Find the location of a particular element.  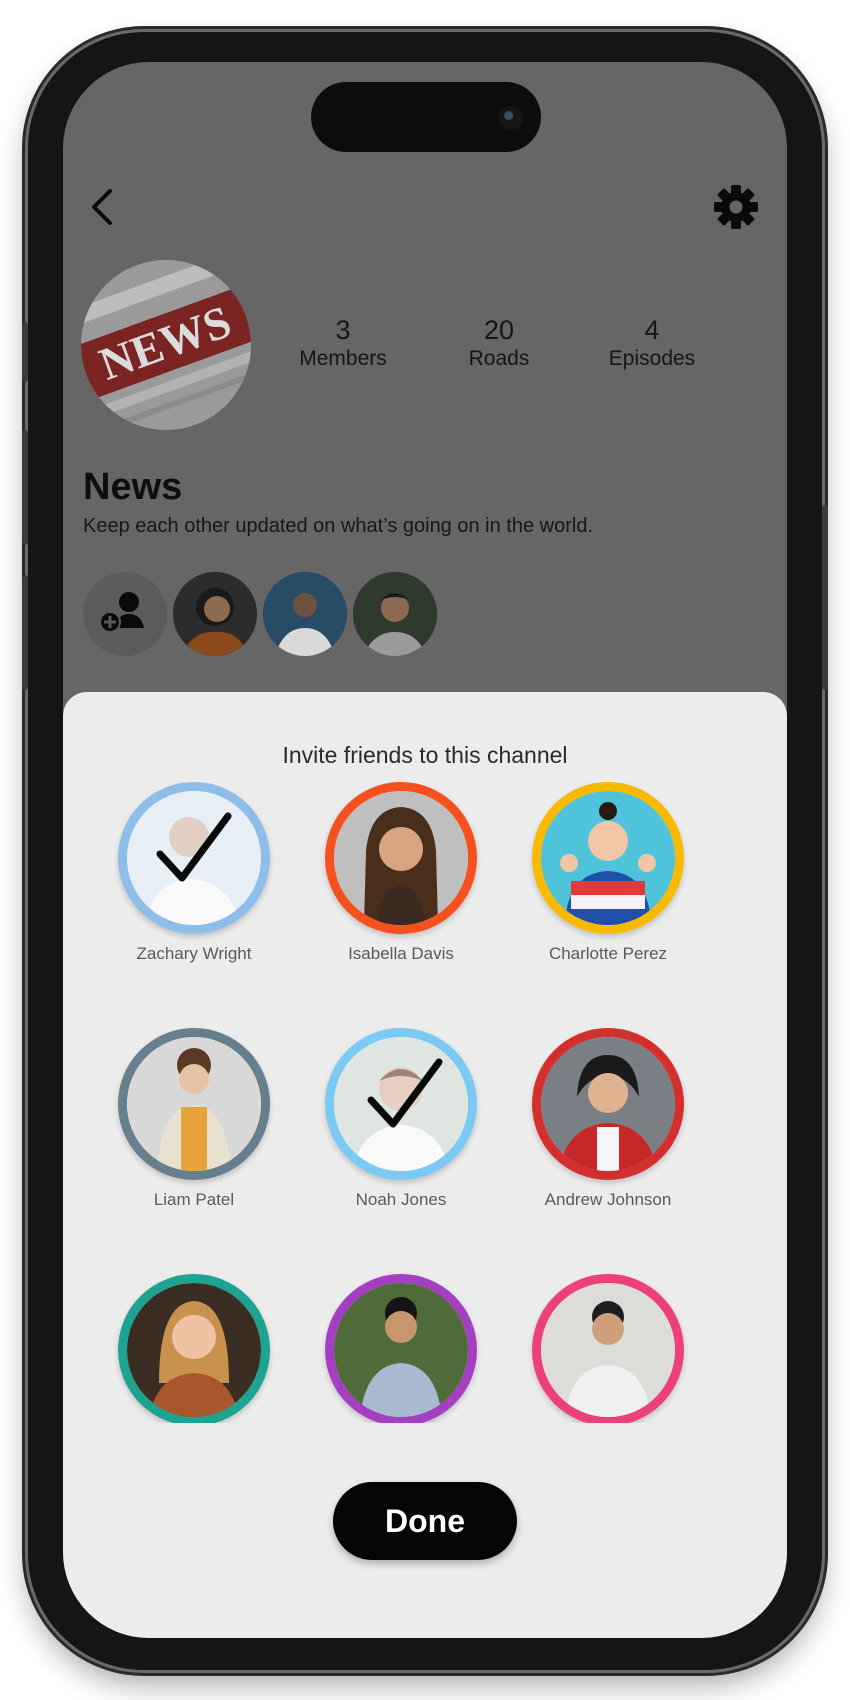

front-camera is located at coordinates (511, 118).